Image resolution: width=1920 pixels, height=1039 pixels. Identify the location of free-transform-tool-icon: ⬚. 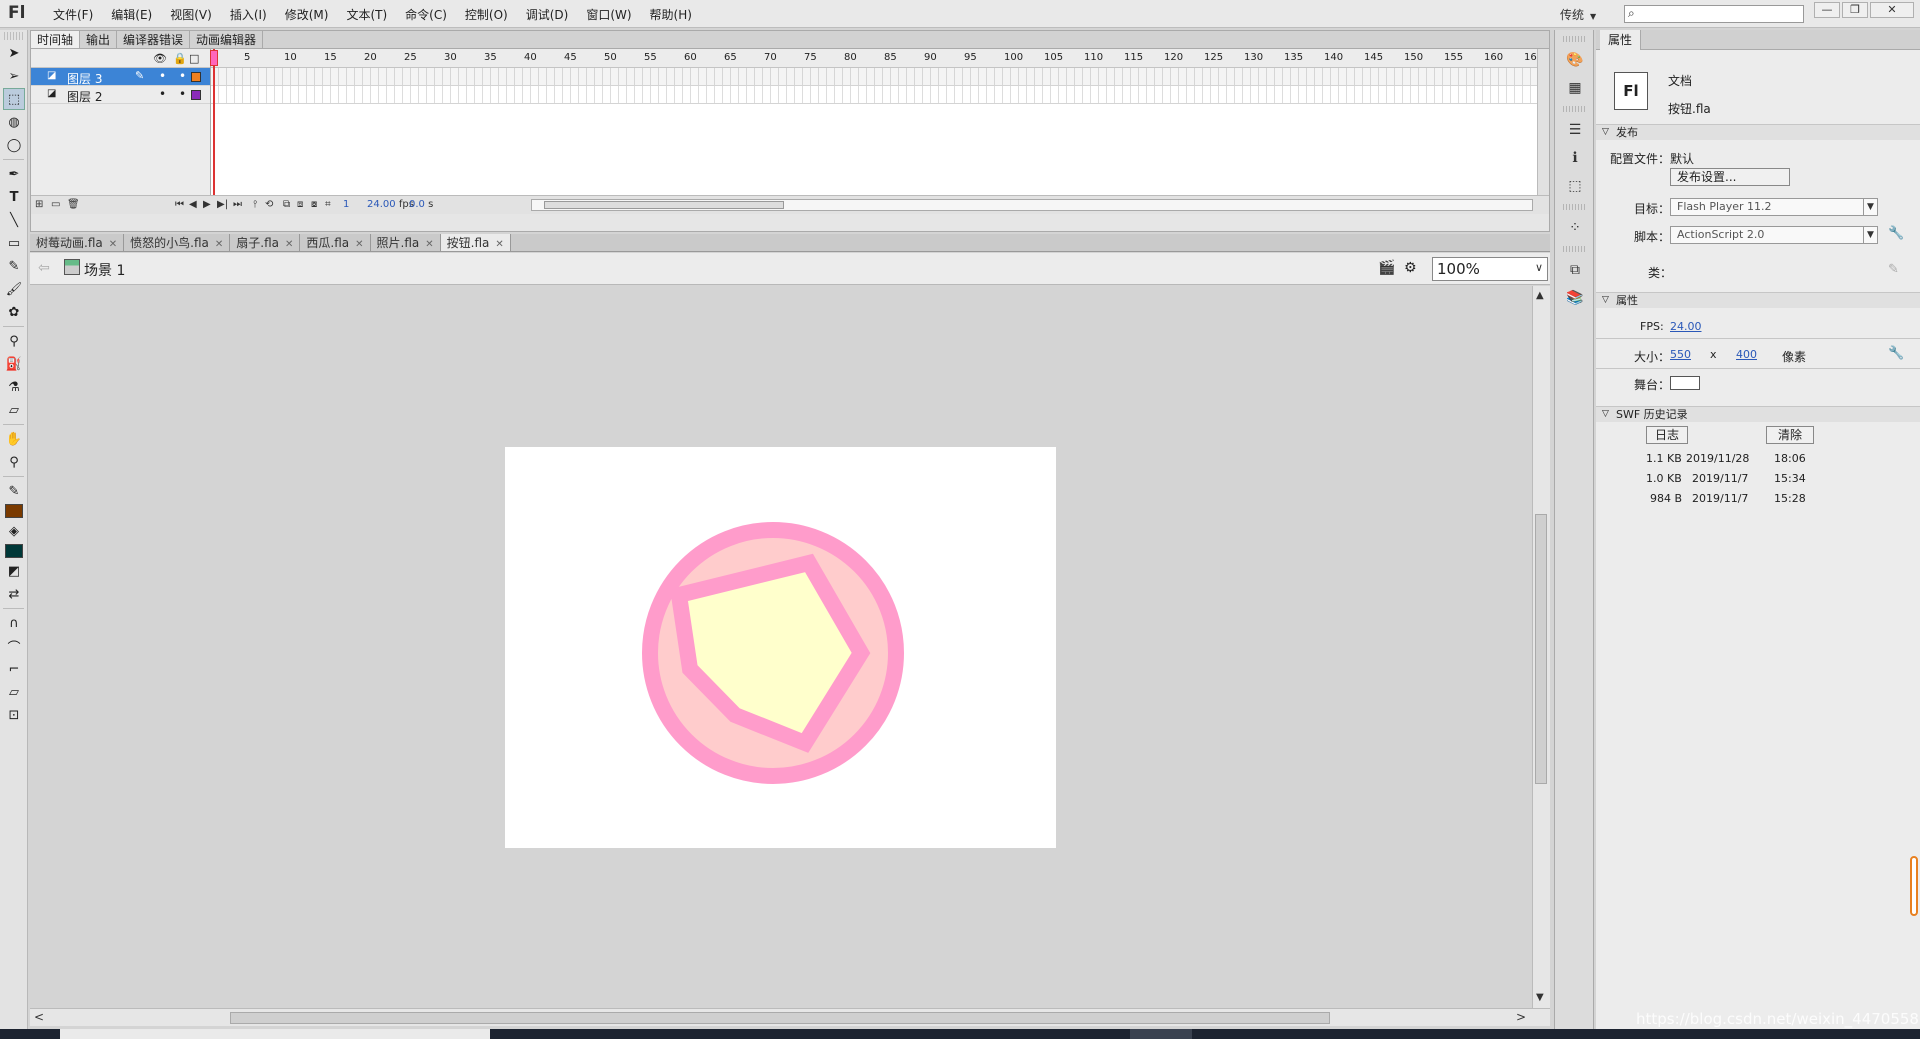
(14, 99).